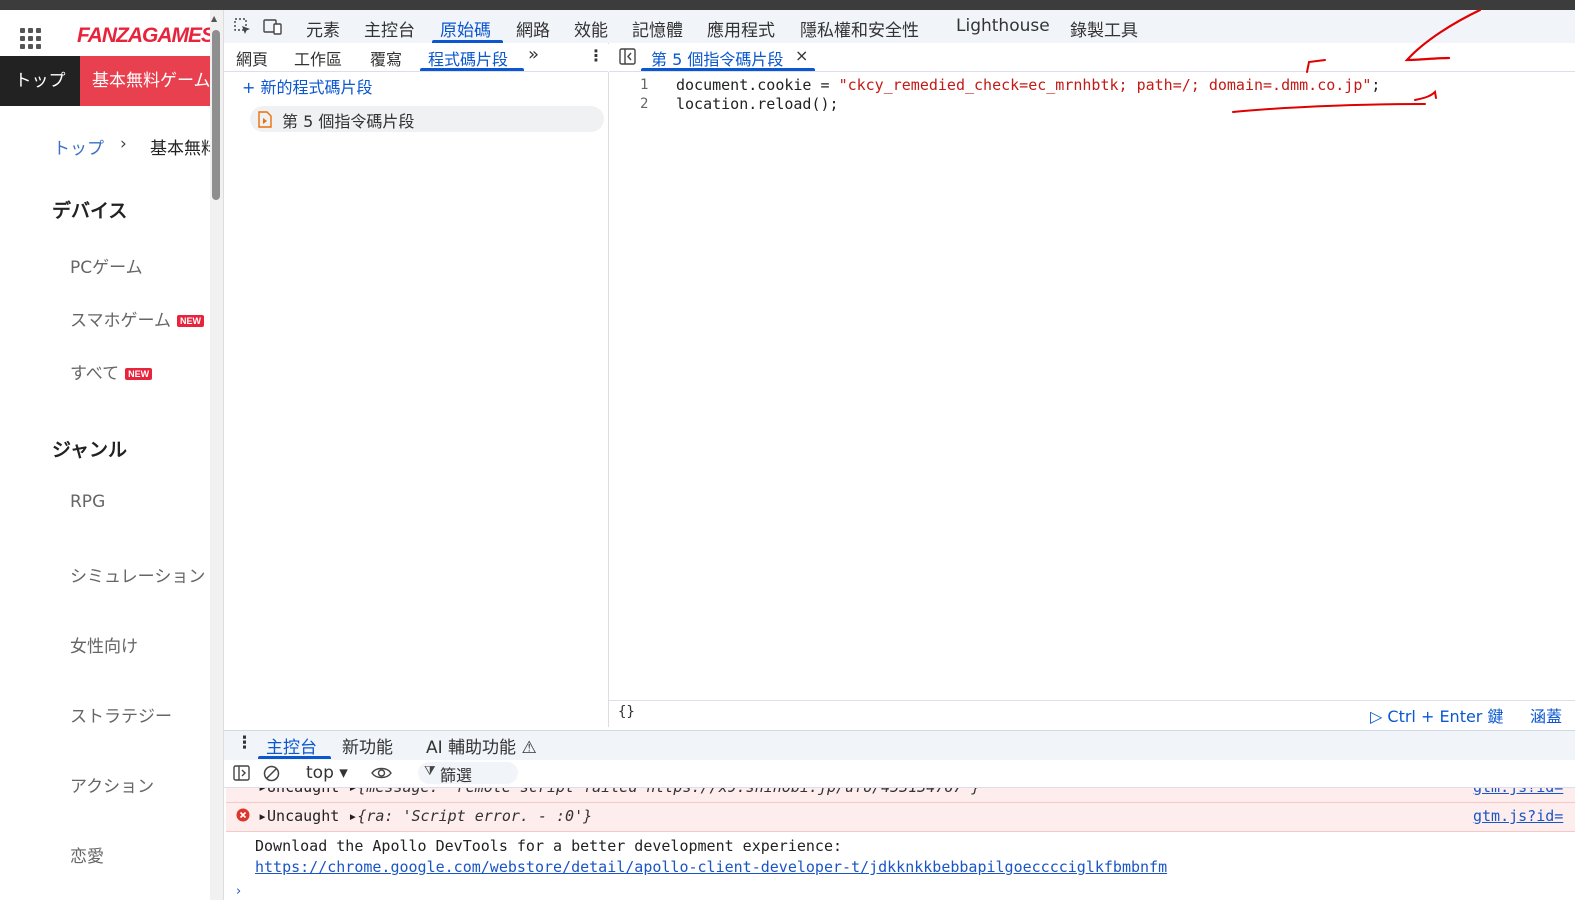 This screenshot has width=1575, height=900. Describe the element at coordinates (241, 773) in the screenshot. I see `console-sidebar-icon` at that location.